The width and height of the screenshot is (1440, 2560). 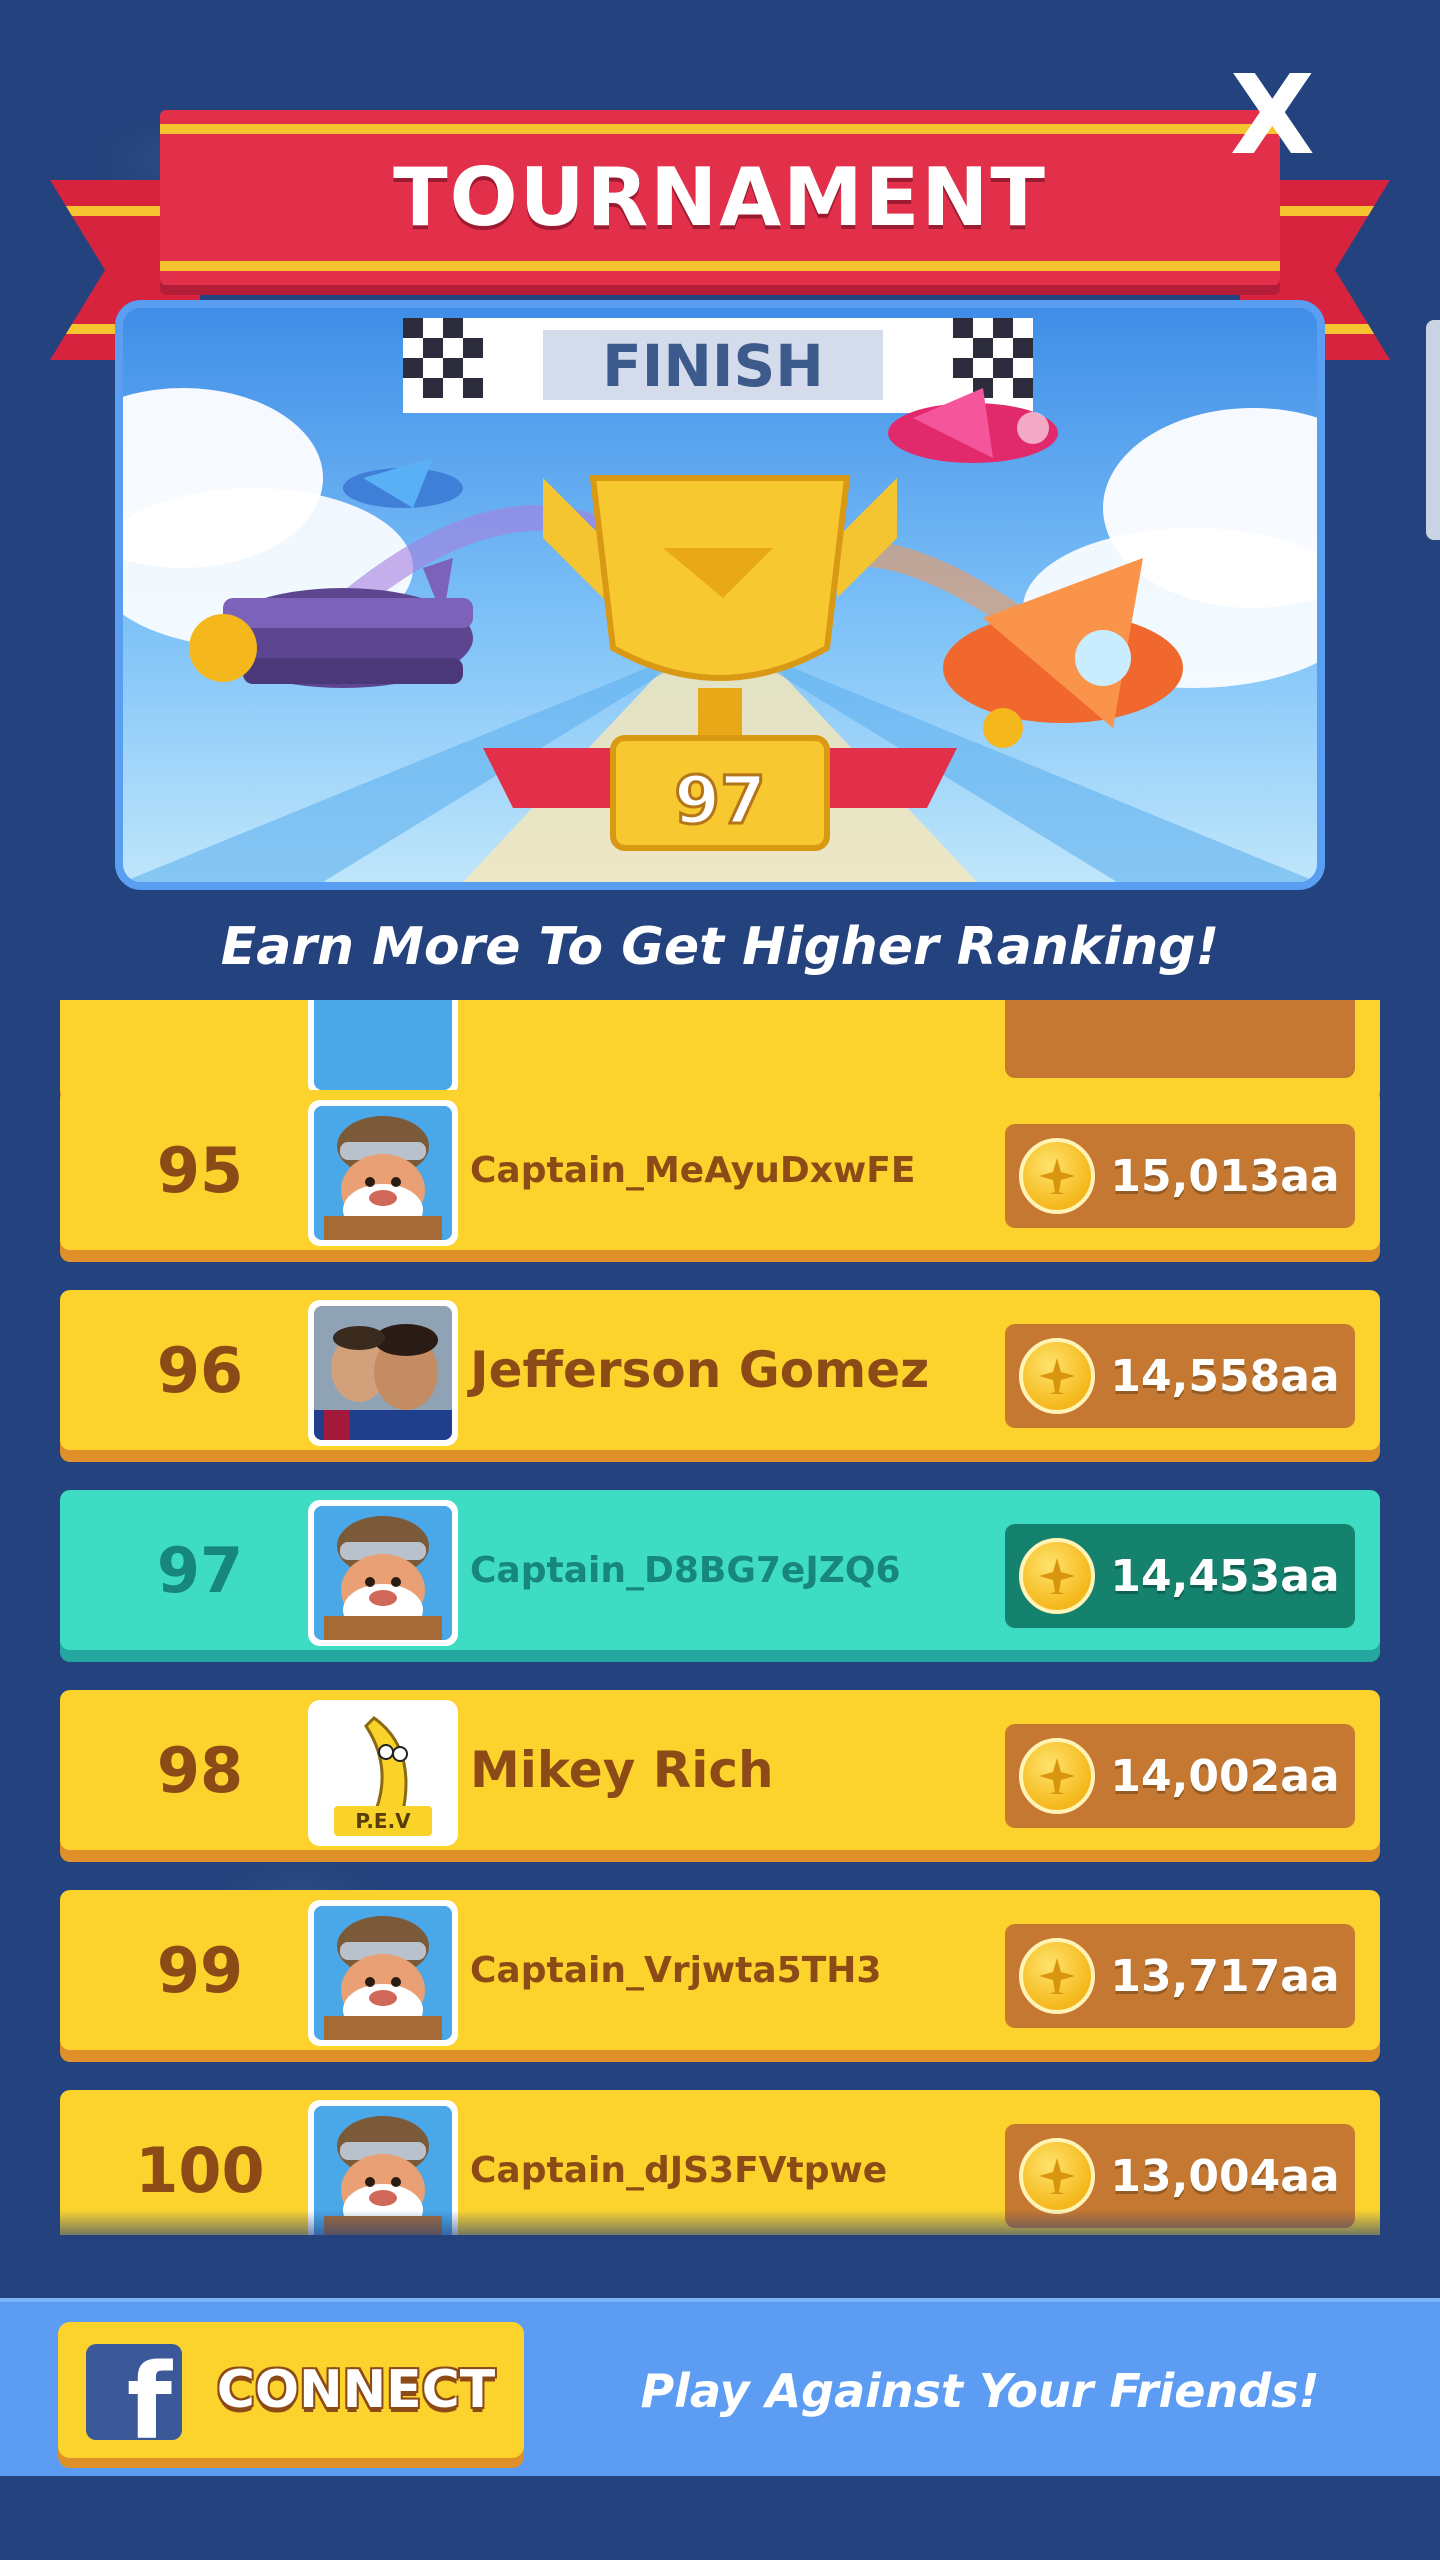 What do you see at coordinates (200, 1170) in the screenshot?
I see `rank-number: 95` at bounding box center [200, 1170].